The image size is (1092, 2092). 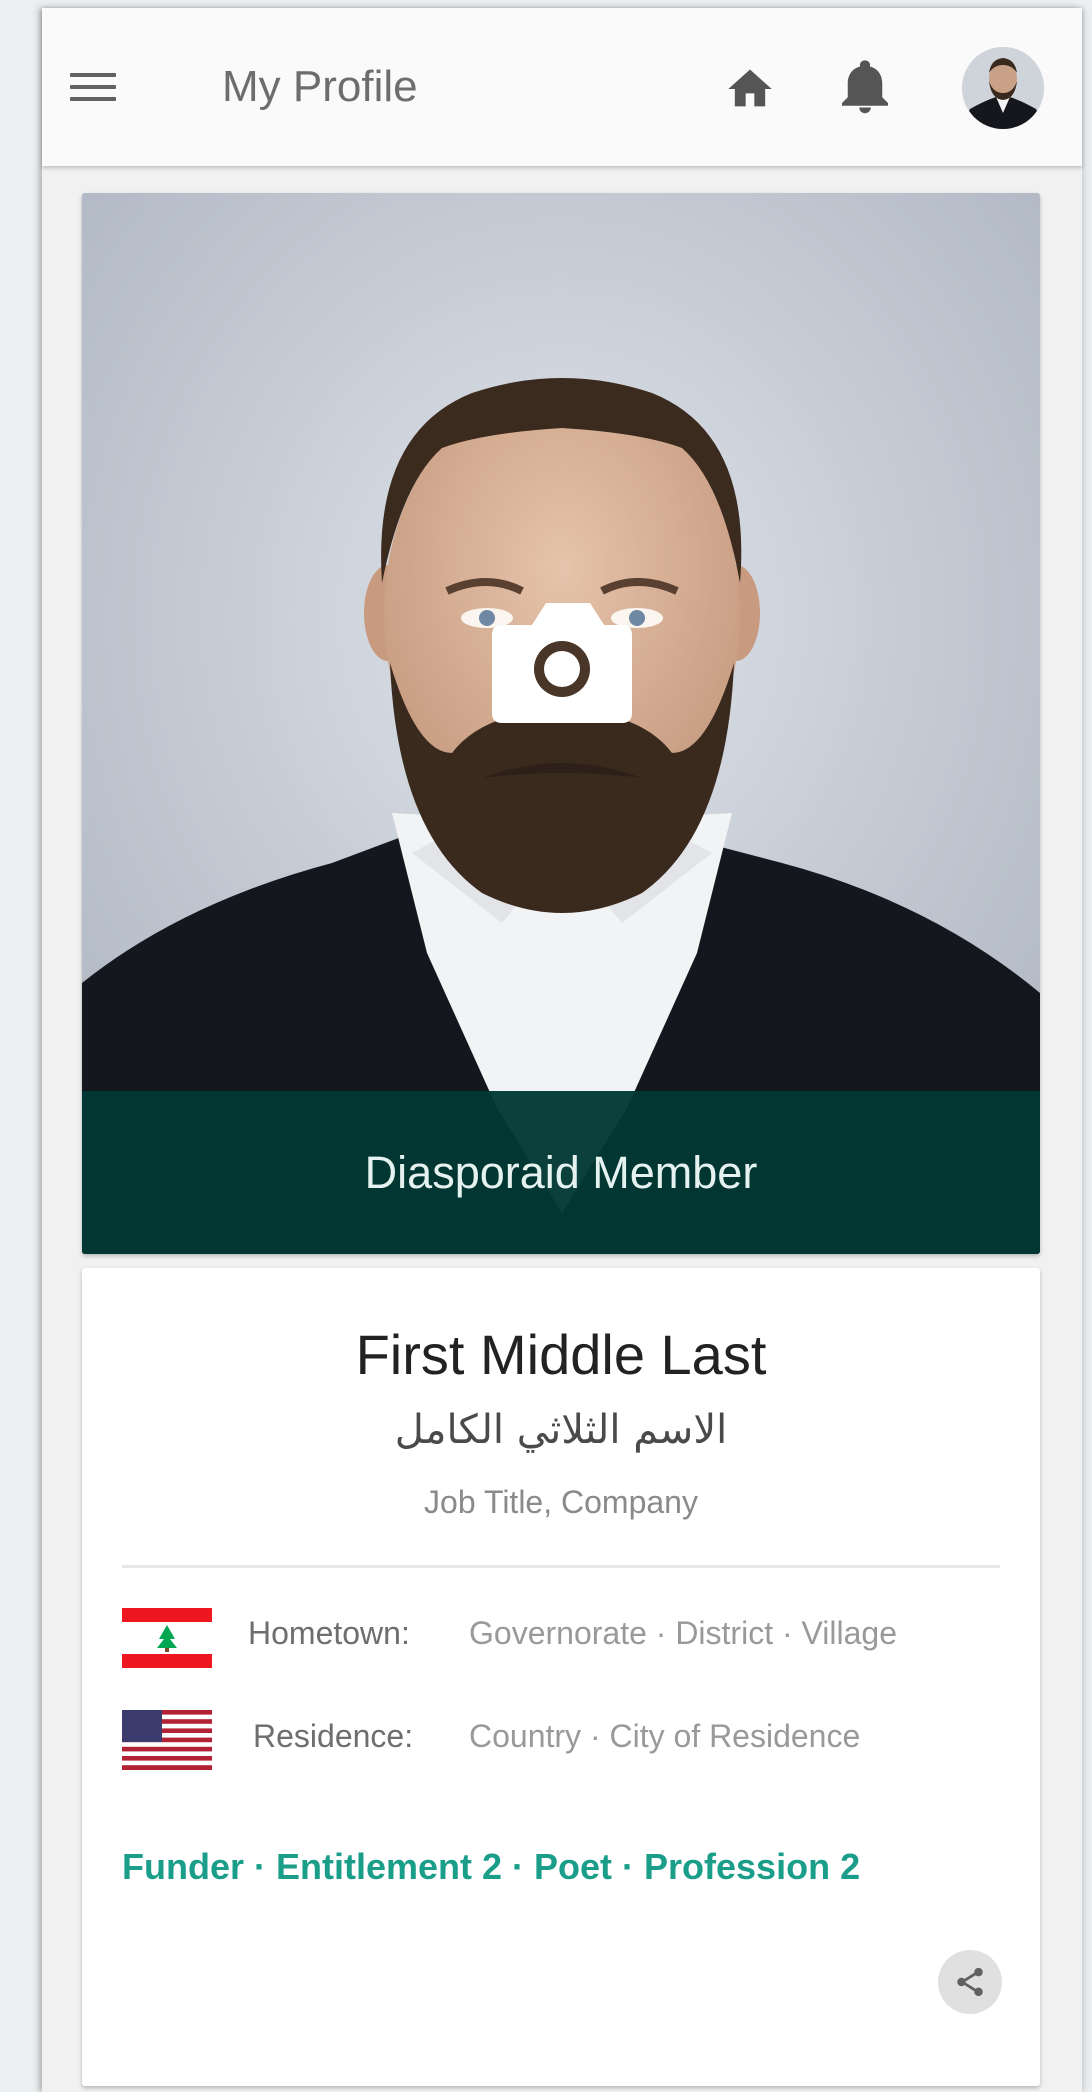 What do you see at coordinates (333, 1736) in the screenshot?
I see `residence-label: Residence:` at bounding box center [333, 1736].